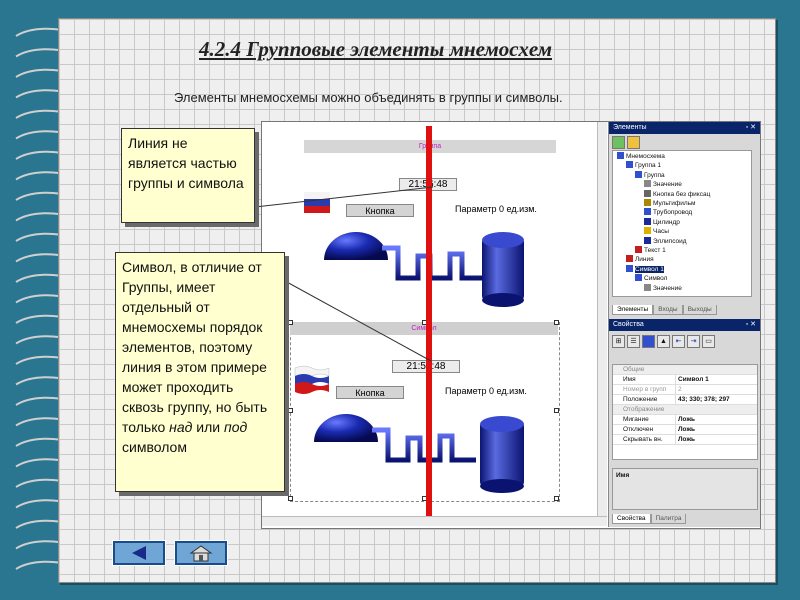 The image size is (800, 600). Describe the element at coordinates (434, 521) in the screenshot. I see `canvas-horizontal-scrollbar` at that location.